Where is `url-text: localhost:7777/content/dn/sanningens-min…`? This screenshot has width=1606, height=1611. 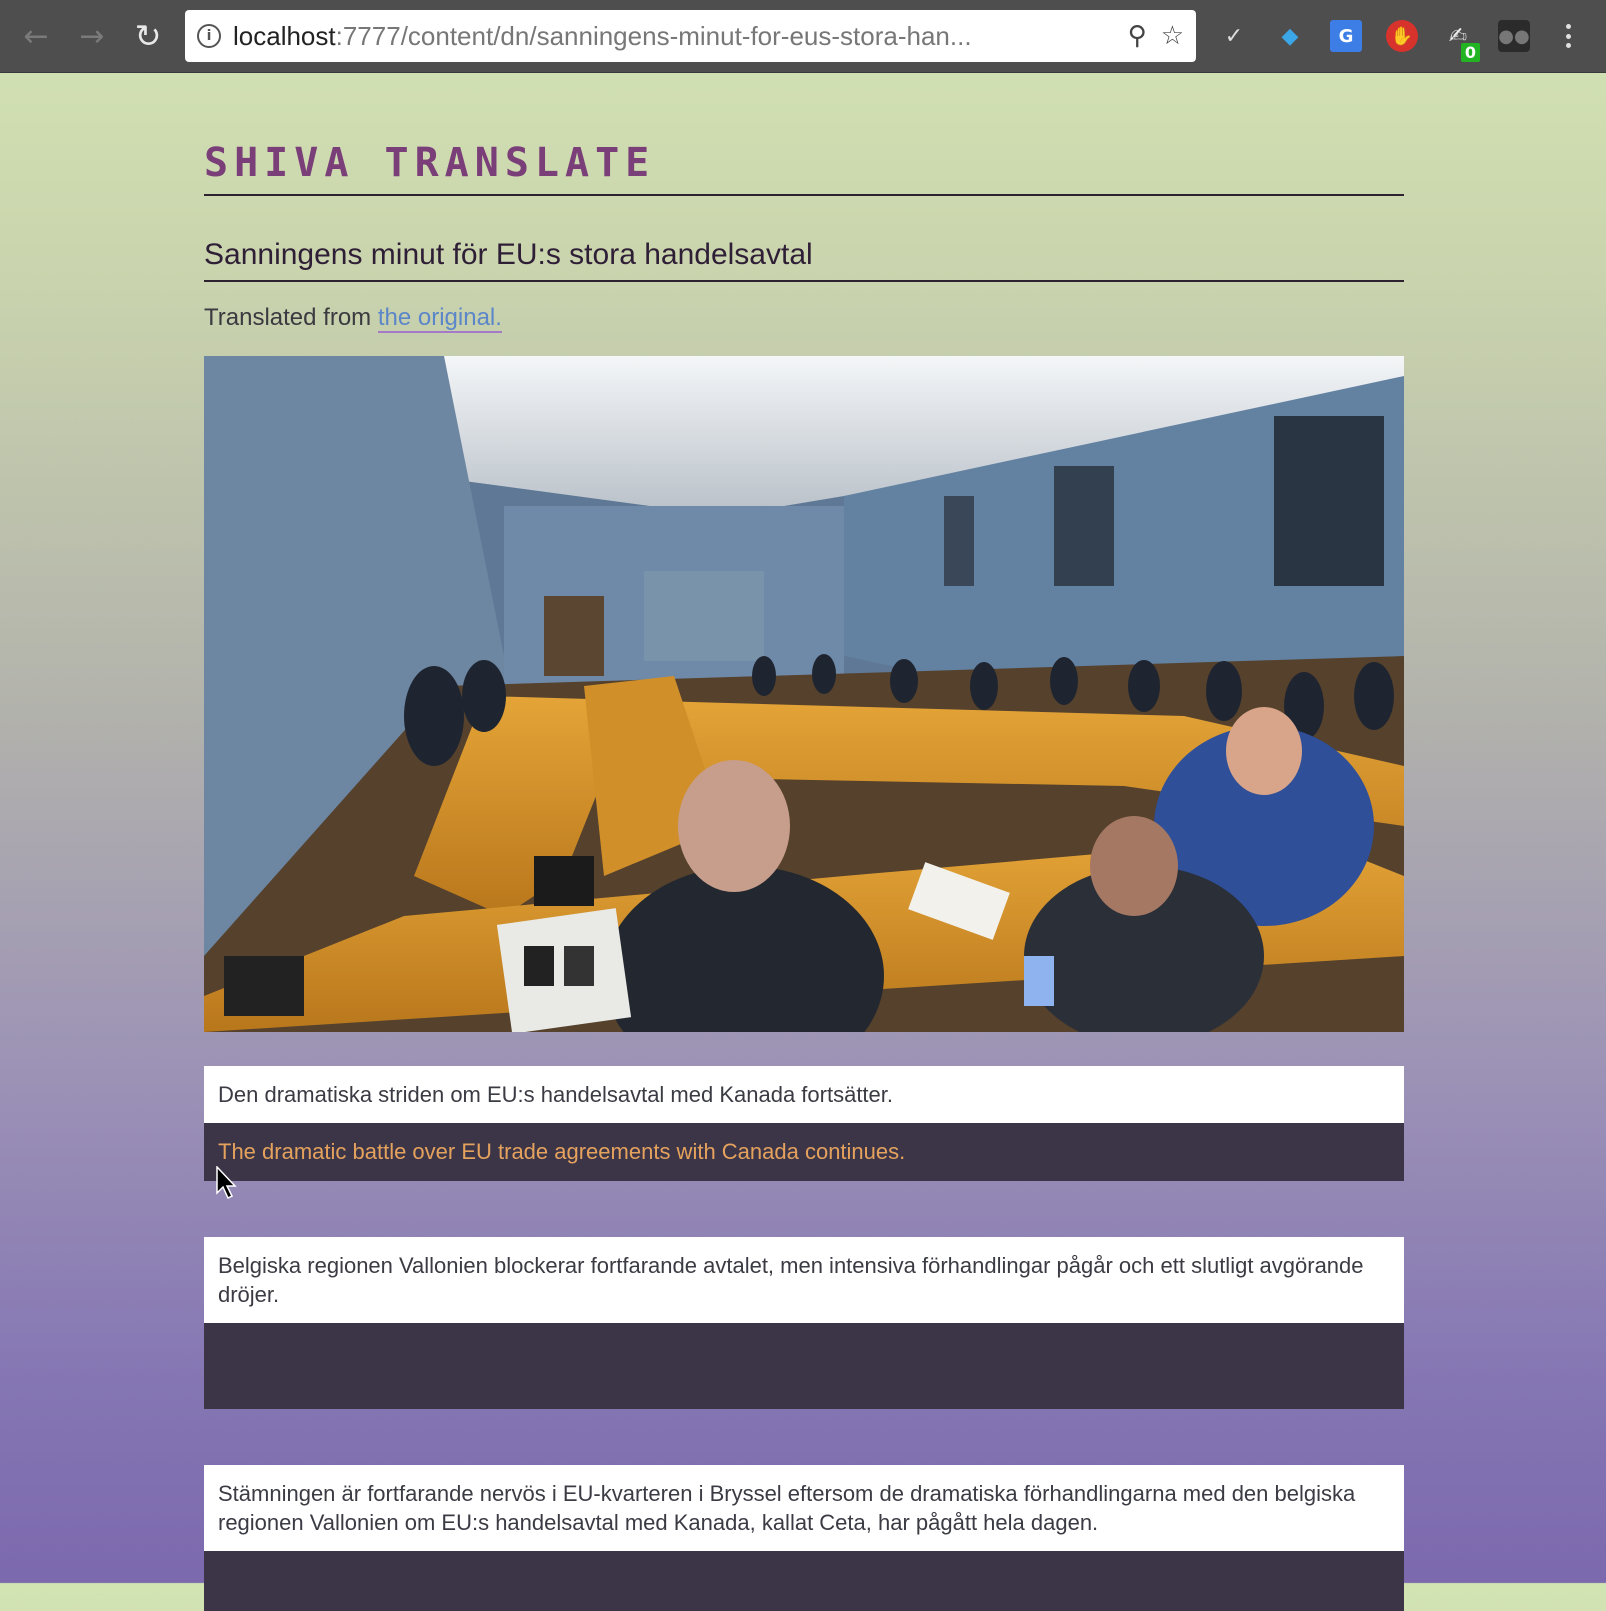
url-text: localhost:7777/content/dn/sanningens-min… is located at coordinates (676, 36).